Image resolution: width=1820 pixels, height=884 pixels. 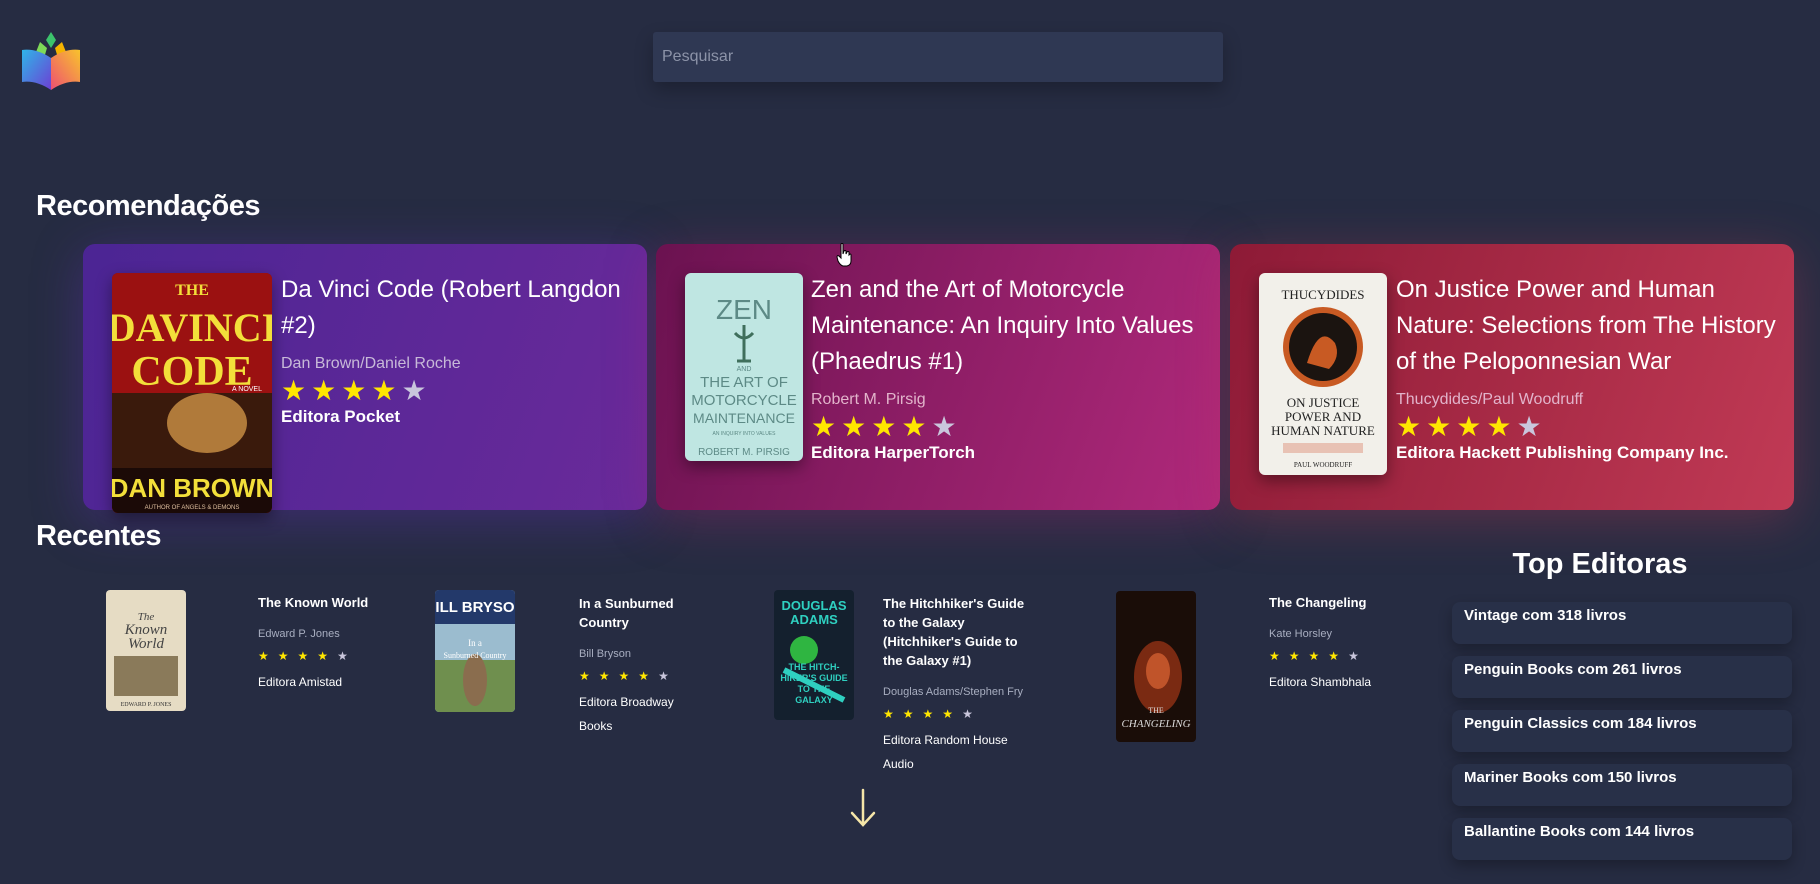 I want to click on book-author: Douglas Adams/Stephen Fry, so click(x=953, y=692).